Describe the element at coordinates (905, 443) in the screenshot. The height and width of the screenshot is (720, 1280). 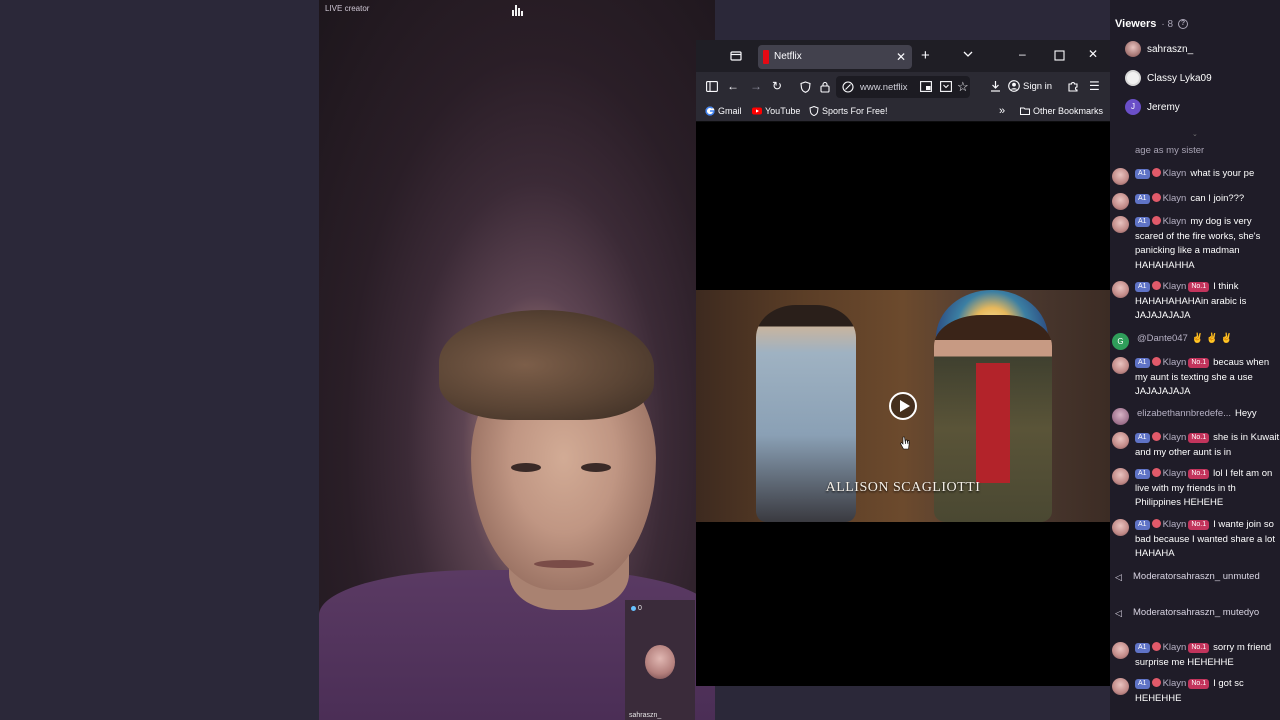
I see `mouse-cursor-icon` at that location.